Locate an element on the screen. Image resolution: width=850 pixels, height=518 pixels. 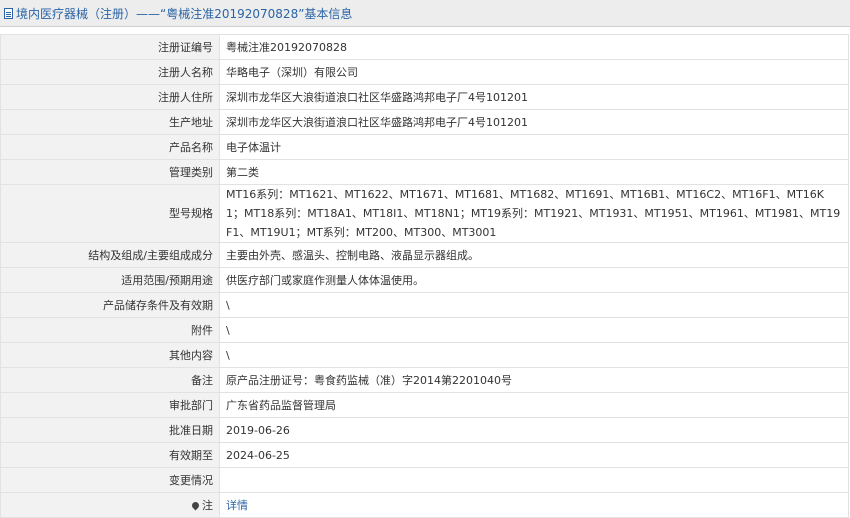
table-row: 结构及组成/主要组成成分 主要由外壳、感温头、控制电路、液晶显示器组成。 is located at coordinates (424, 255).